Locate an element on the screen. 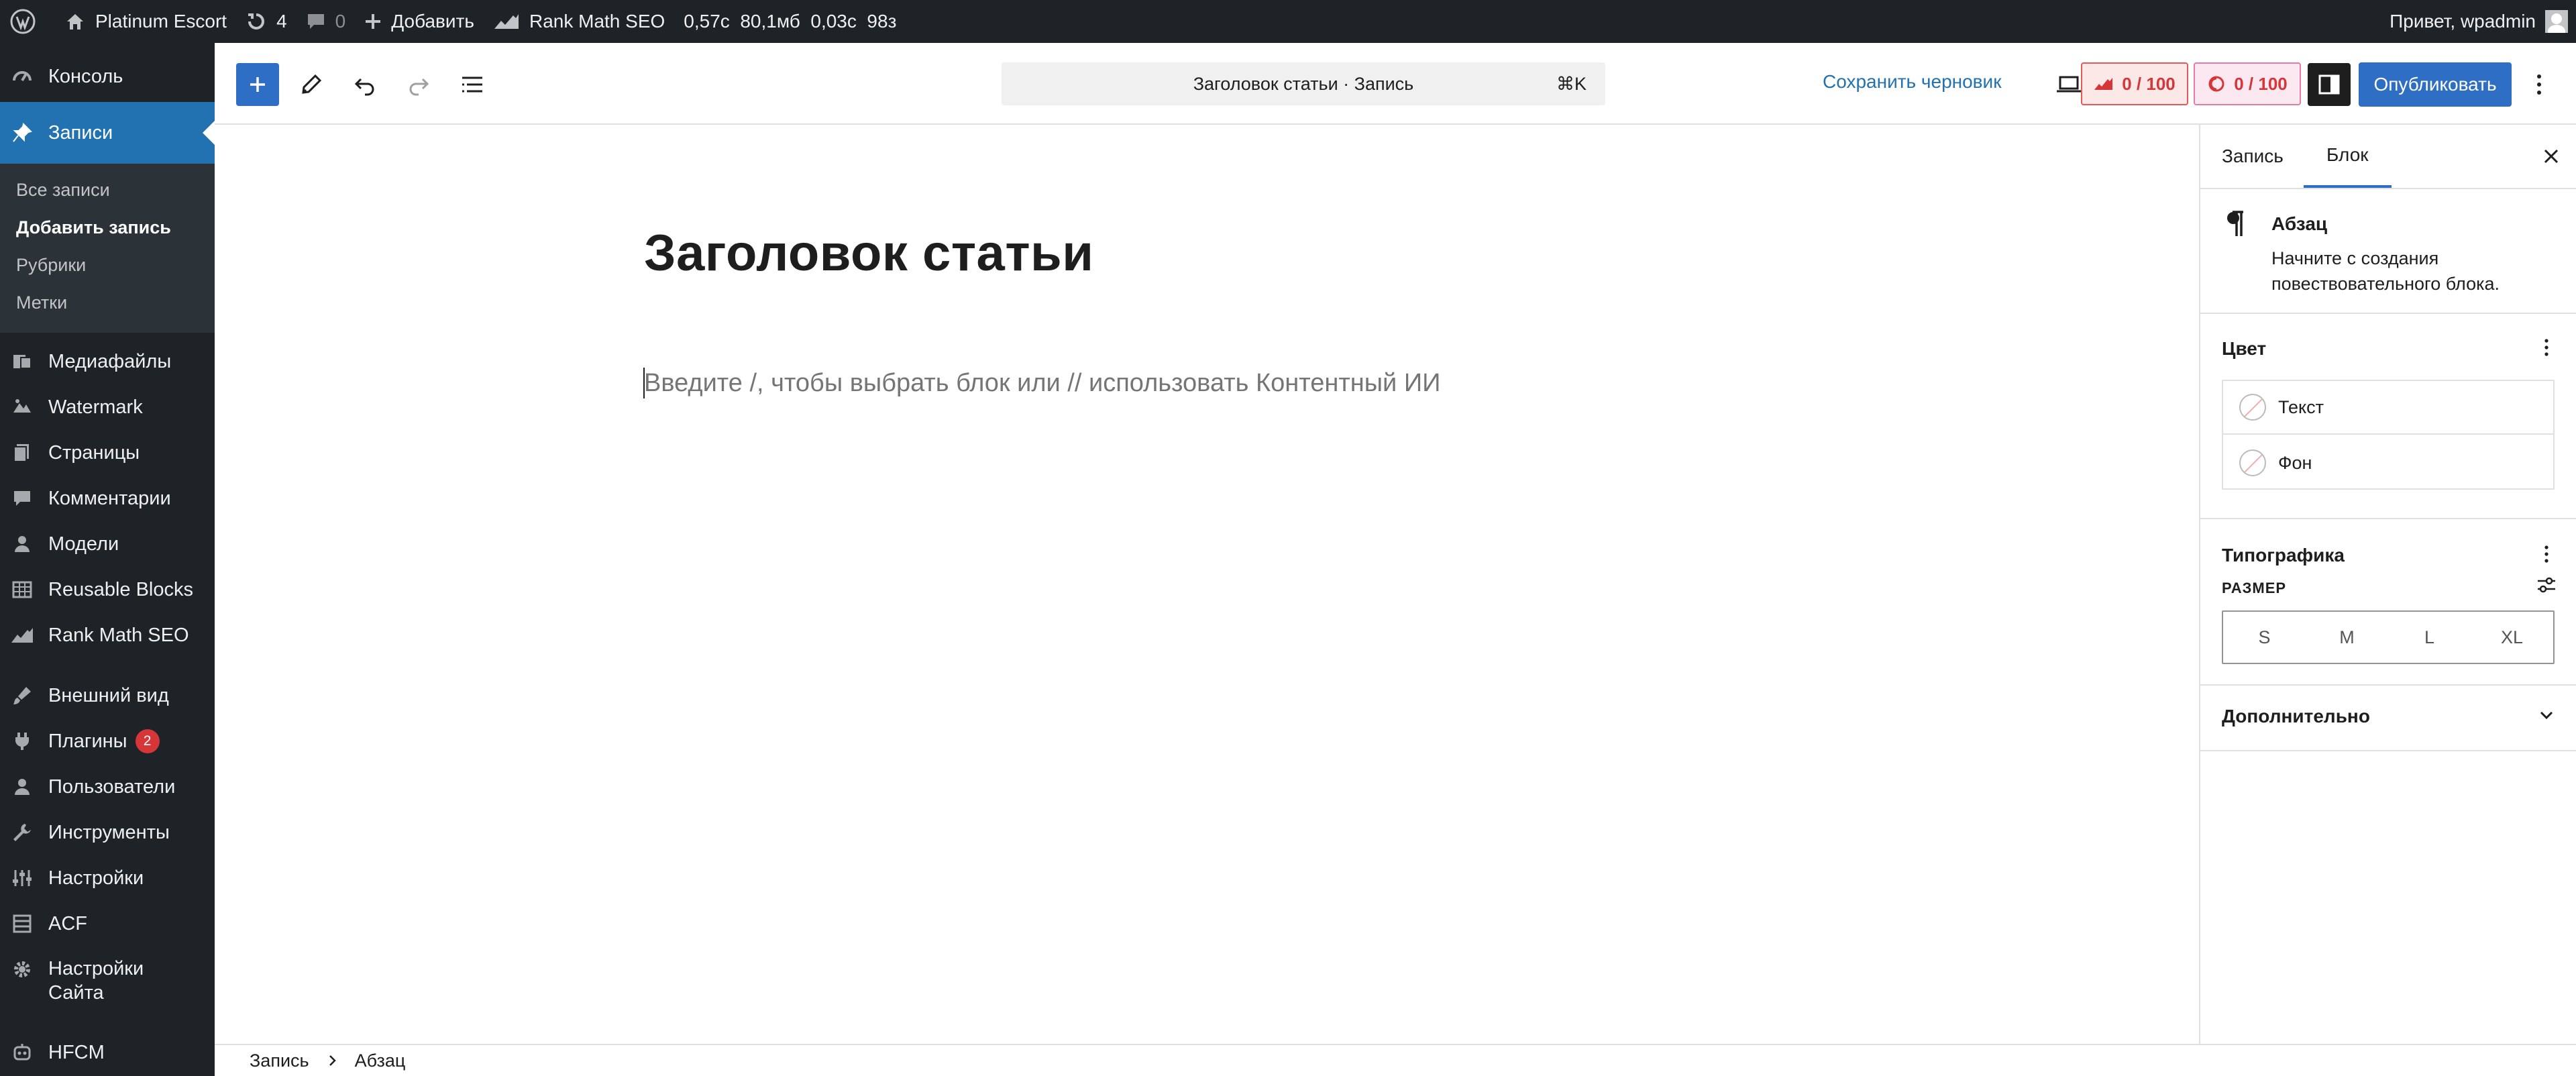 The height and width of the screenshot is (1076, 2576). sidebar-item-label: Rank Math SEO is located at coordinates (118, 635).